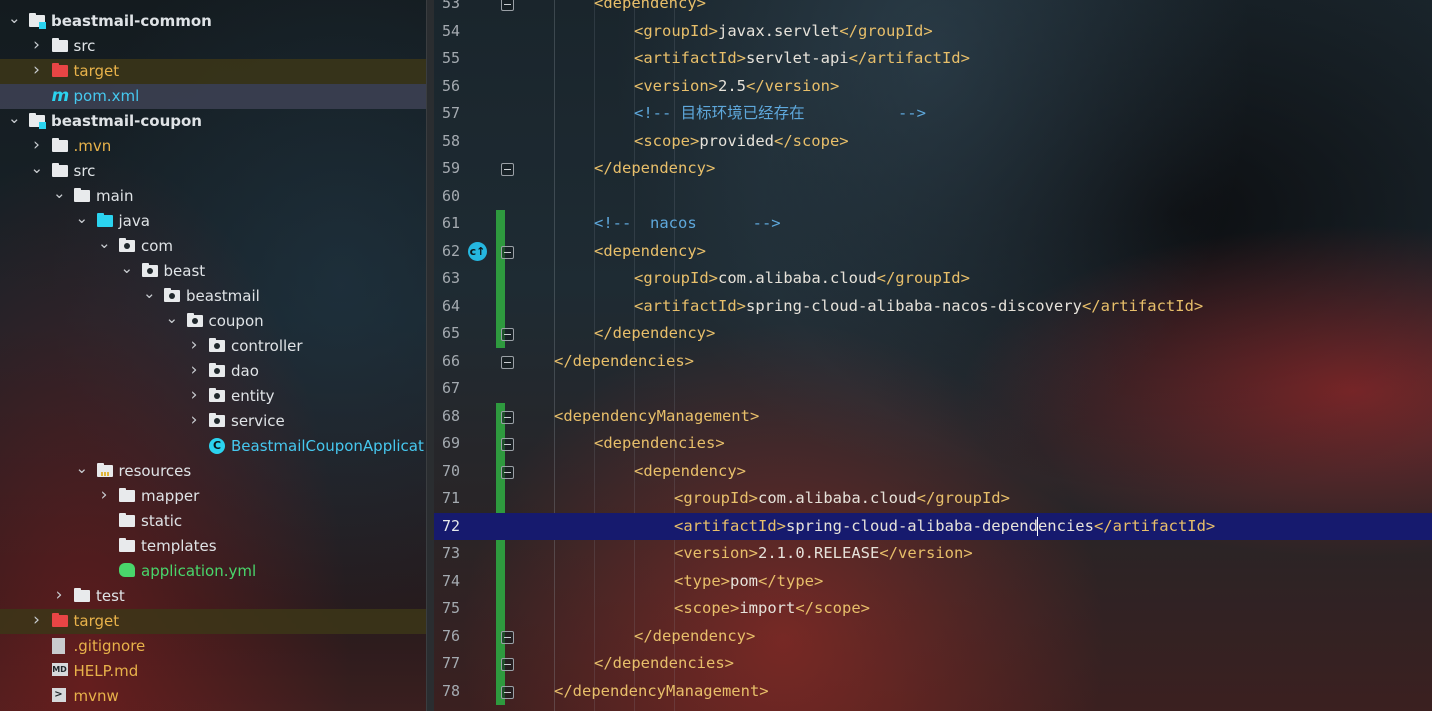  I want to click on line-number: 67, so click(450, 388).